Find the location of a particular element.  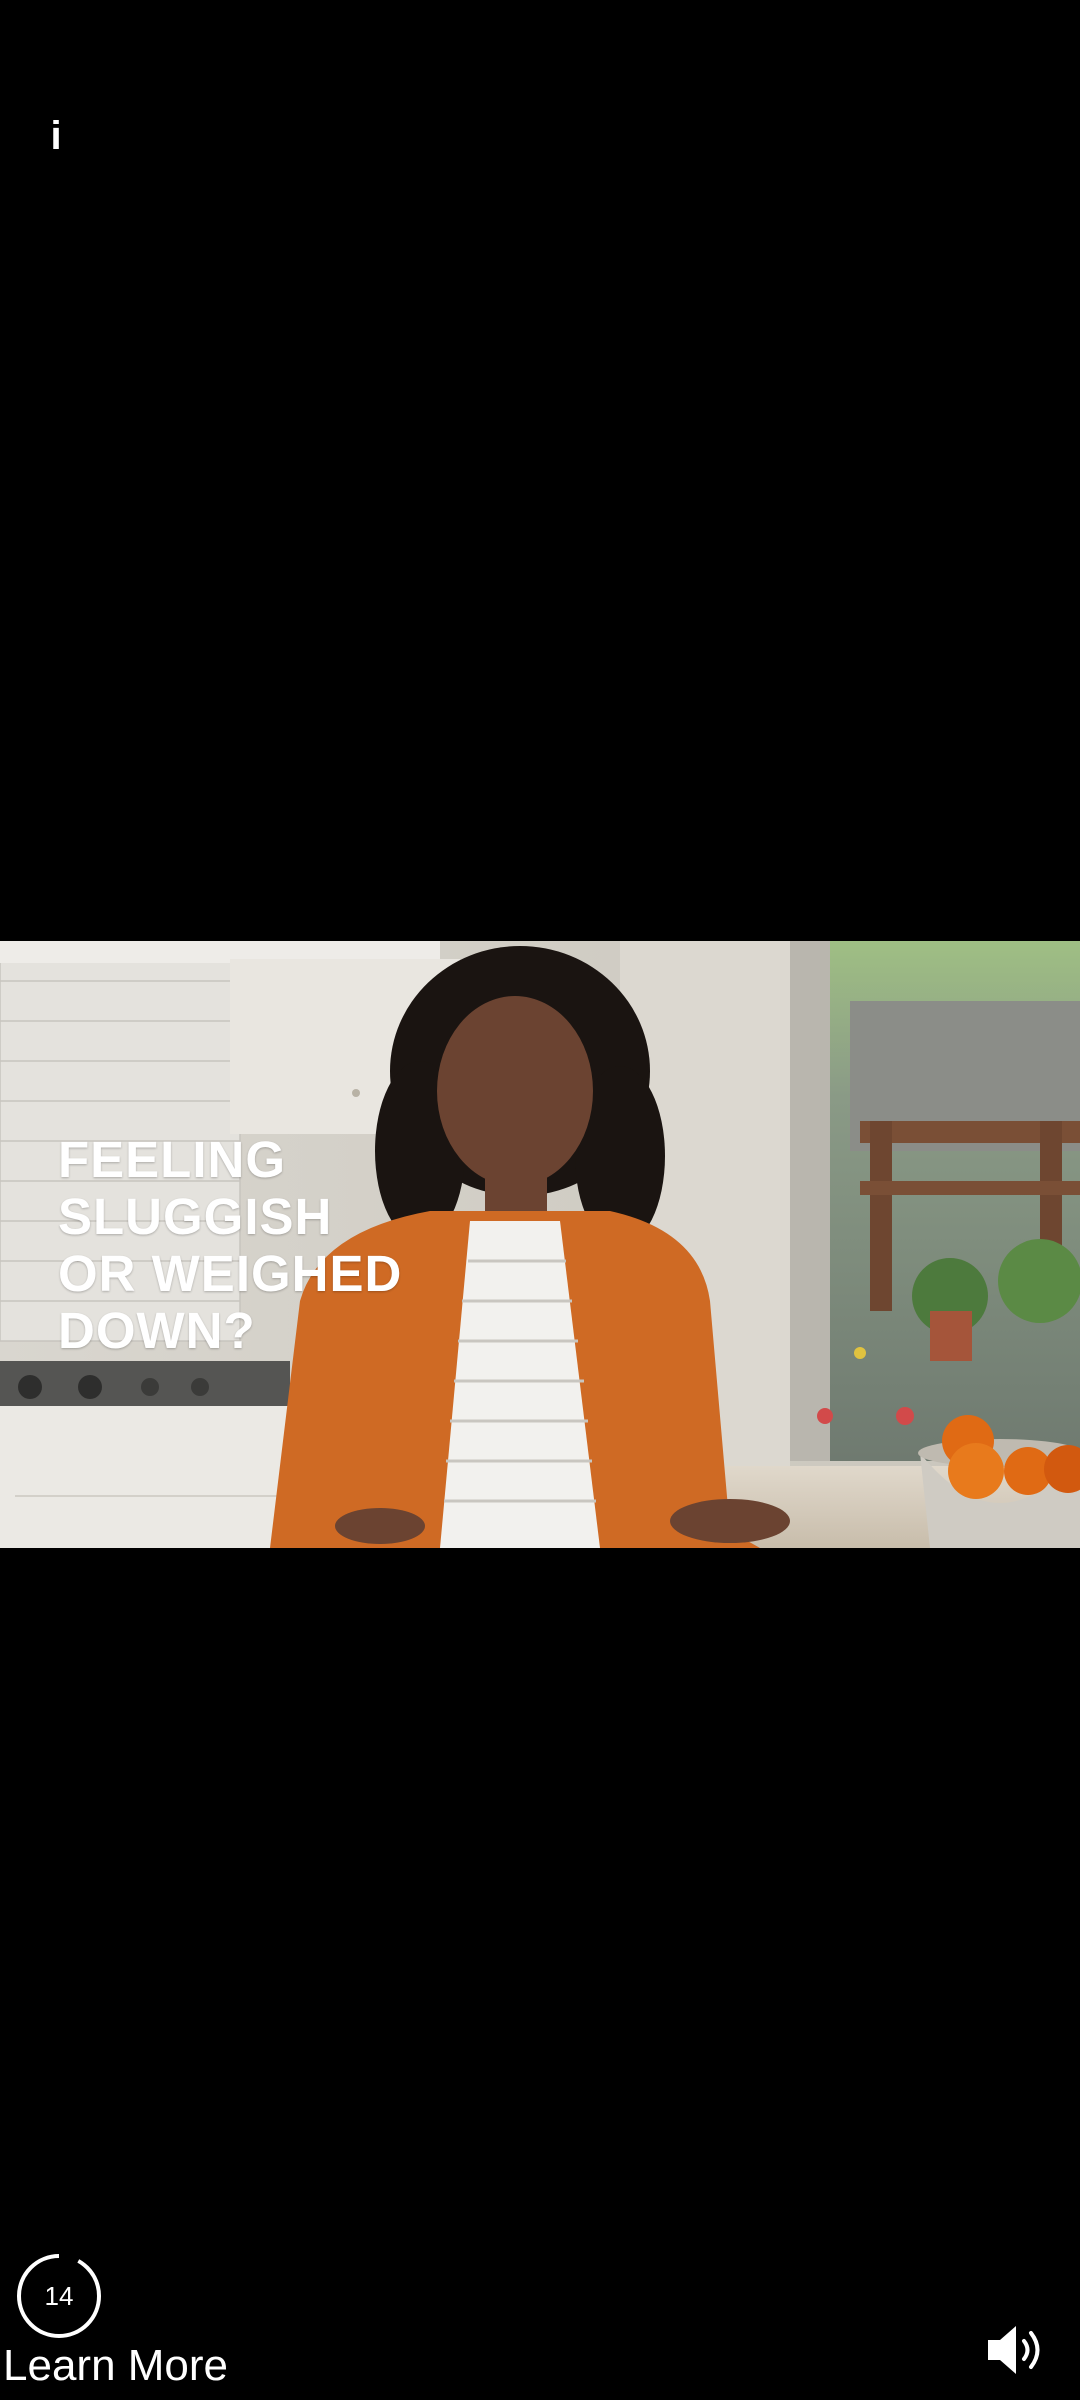

learn-more-button: Learn More is located at coordinates (115, 2366).